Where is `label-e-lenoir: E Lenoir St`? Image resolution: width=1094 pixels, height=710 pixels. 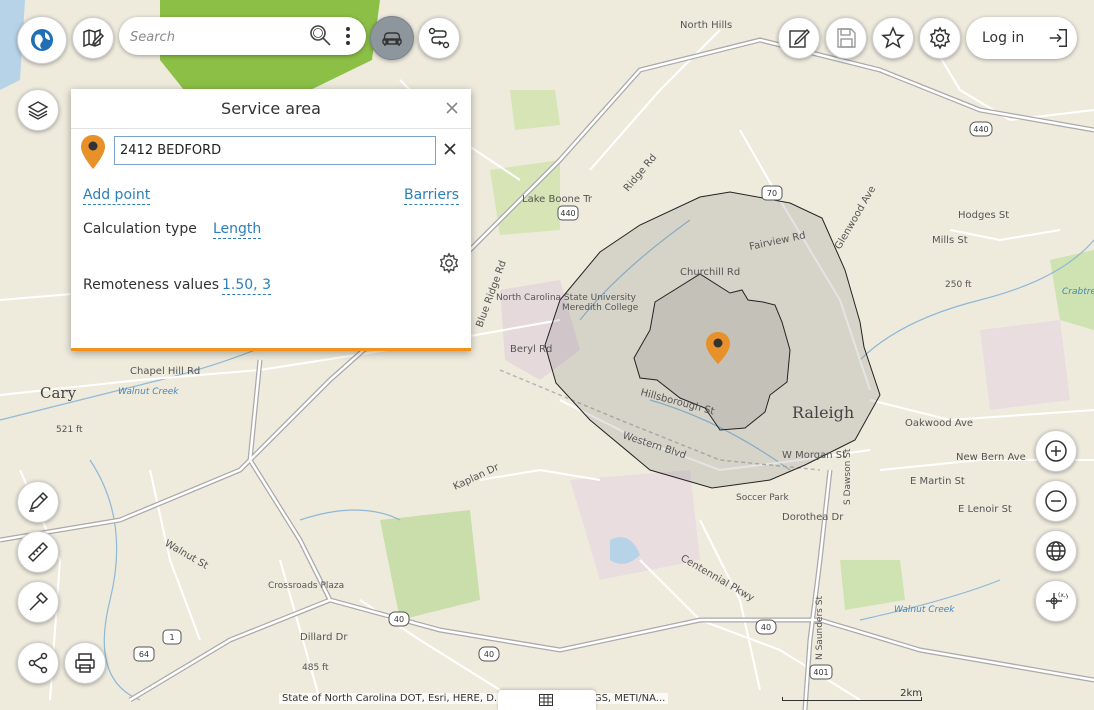 label-e-lenoir: E Lenoir St is located at coordinates (985, 509).